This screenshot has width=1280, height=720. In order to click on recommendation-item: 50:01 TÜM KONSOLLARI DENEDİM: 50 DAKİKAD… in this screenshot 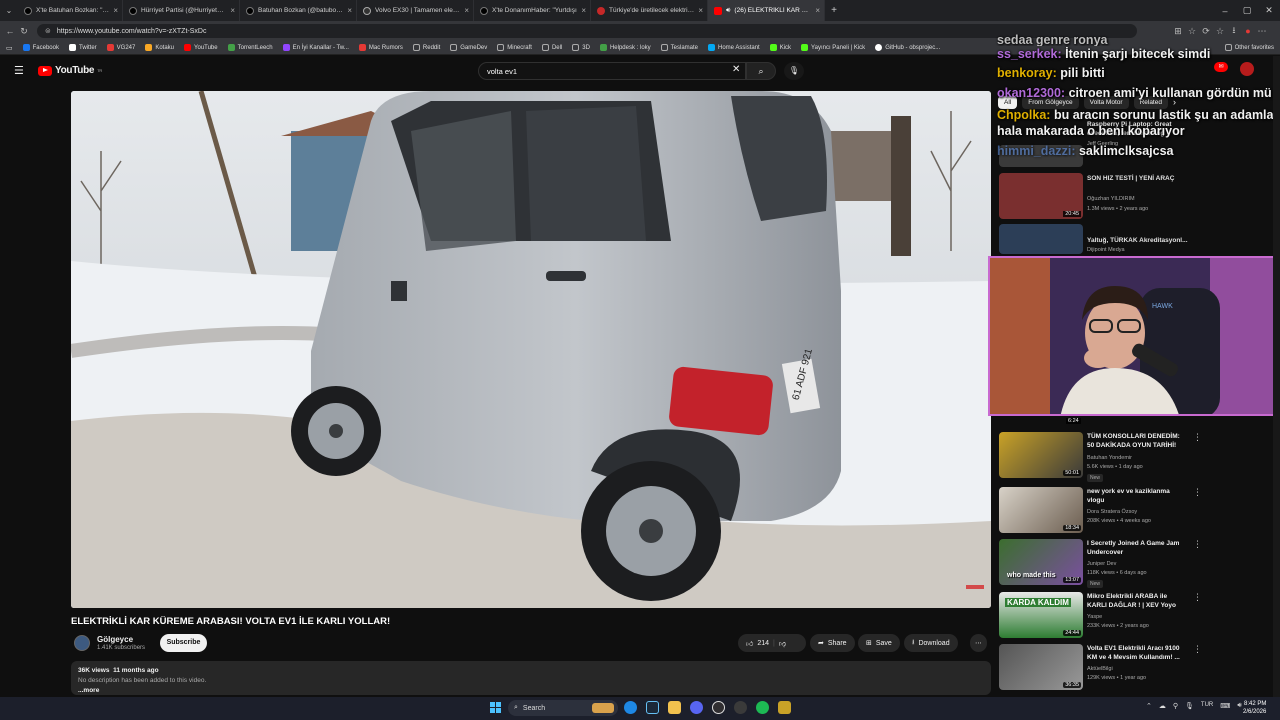, I will do `click(1139, 457)`.